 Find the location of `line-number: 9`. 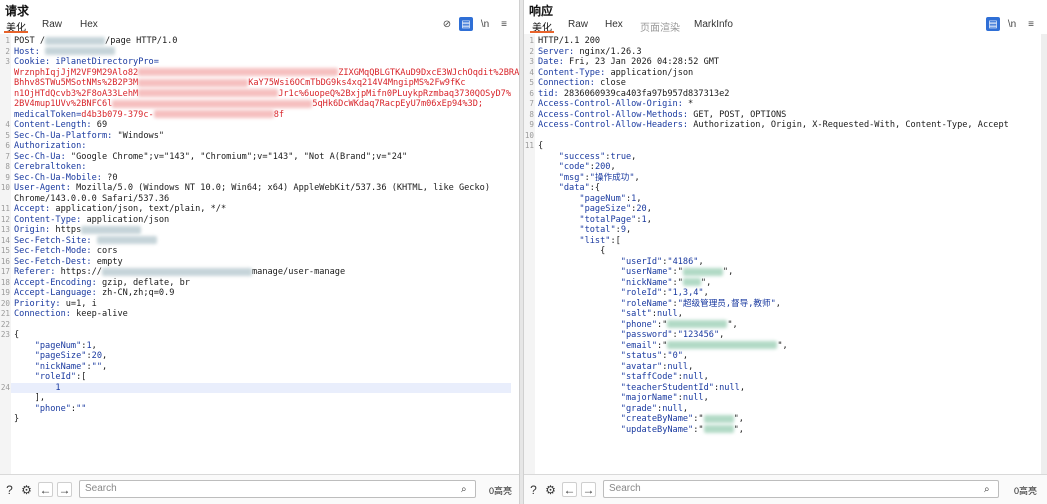

line-number: 9 is located at coordinates (531, 124).